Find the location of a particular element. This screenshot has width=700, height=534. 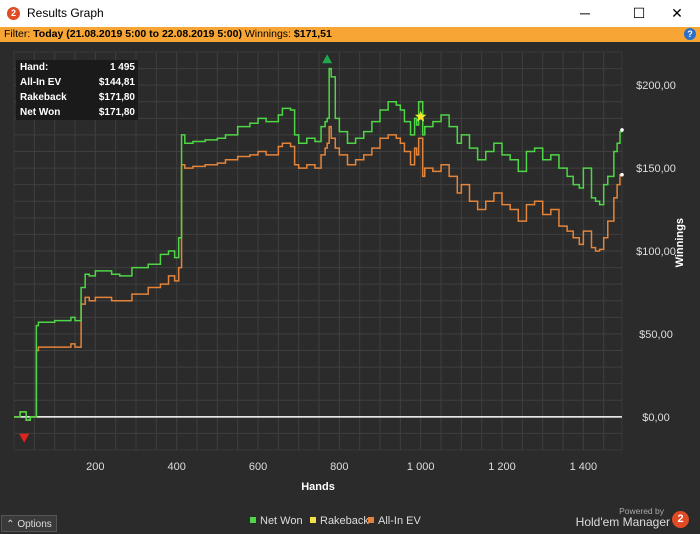

y-tick-label: $200,00 is located at coordinates (656, 86).